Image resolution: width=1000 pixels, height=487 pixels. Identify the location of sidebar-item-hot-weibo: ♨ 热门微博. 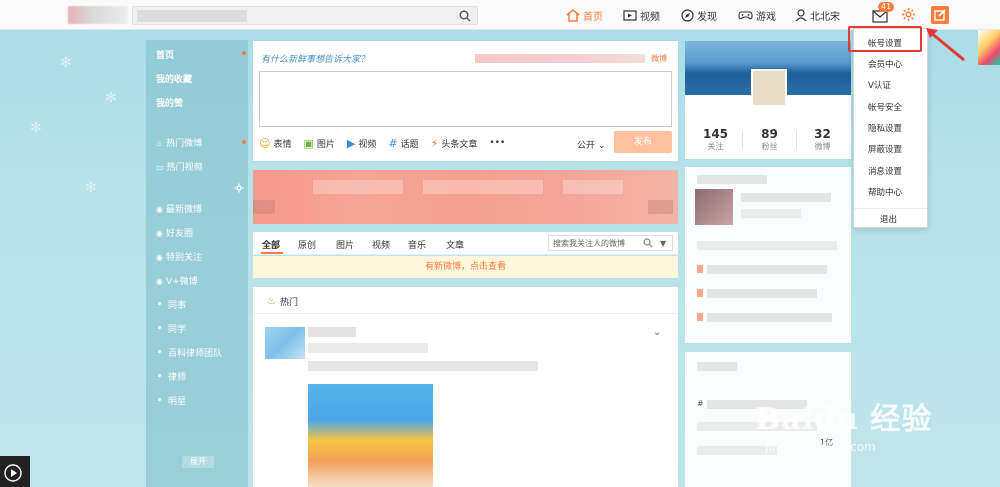
(179, 142).